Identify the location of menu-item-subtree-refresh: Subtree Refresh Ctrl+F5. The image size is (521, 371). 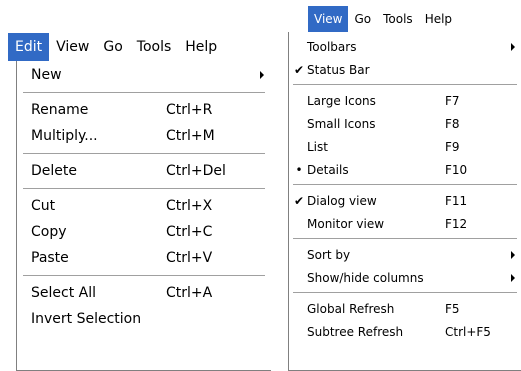
(405, 331).